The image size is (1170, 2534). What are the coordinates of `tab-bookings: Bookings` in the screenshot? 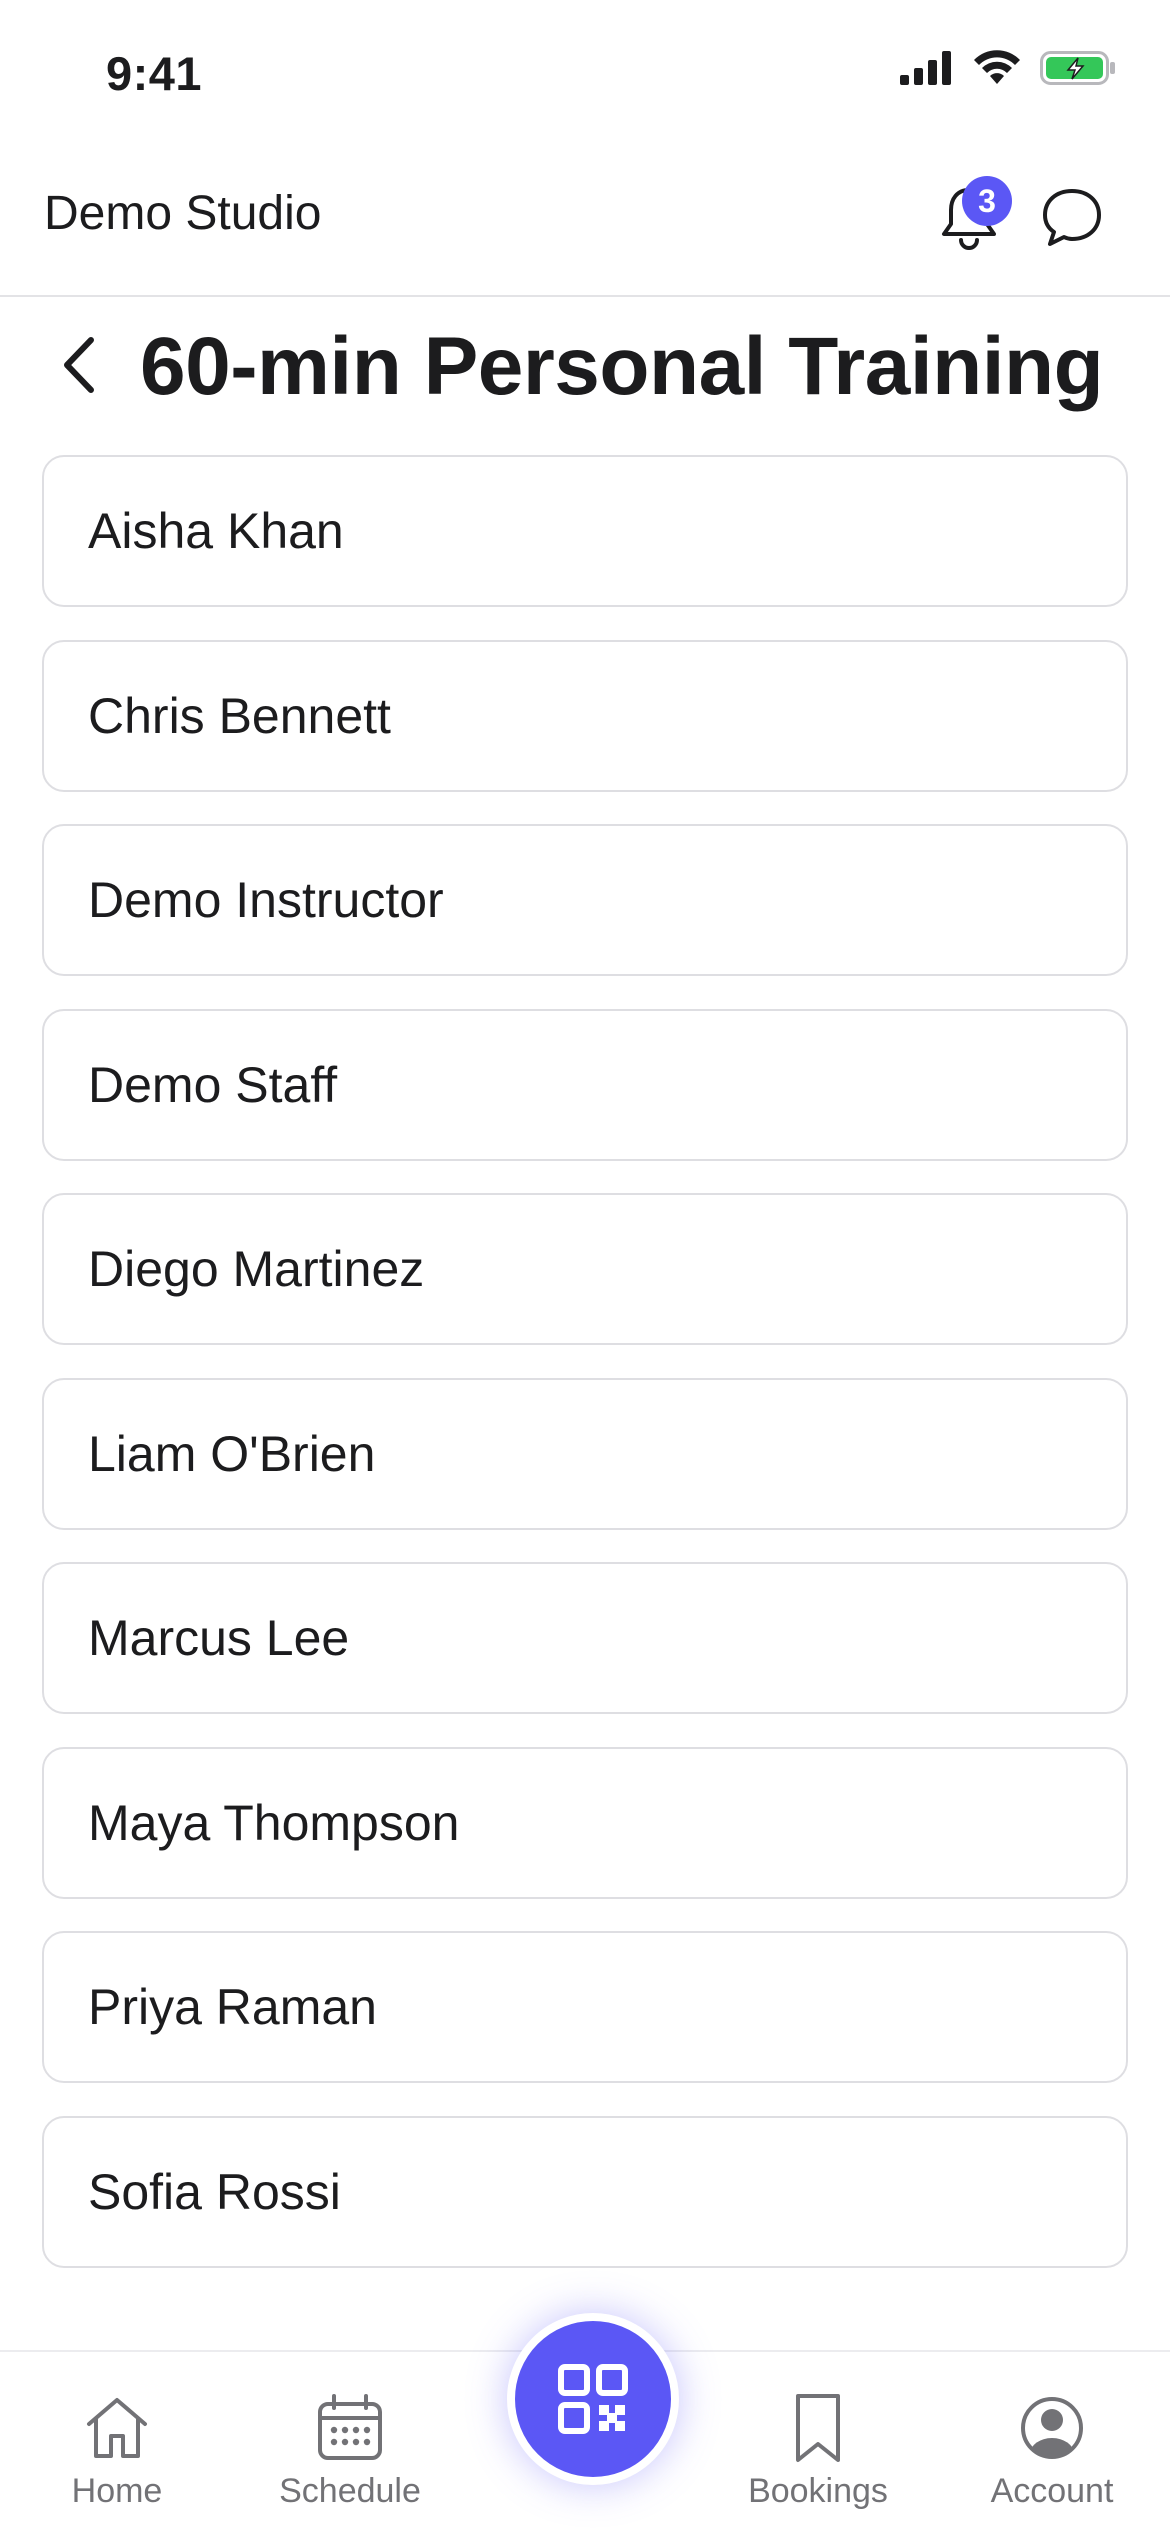 It's located at (818, 2451).